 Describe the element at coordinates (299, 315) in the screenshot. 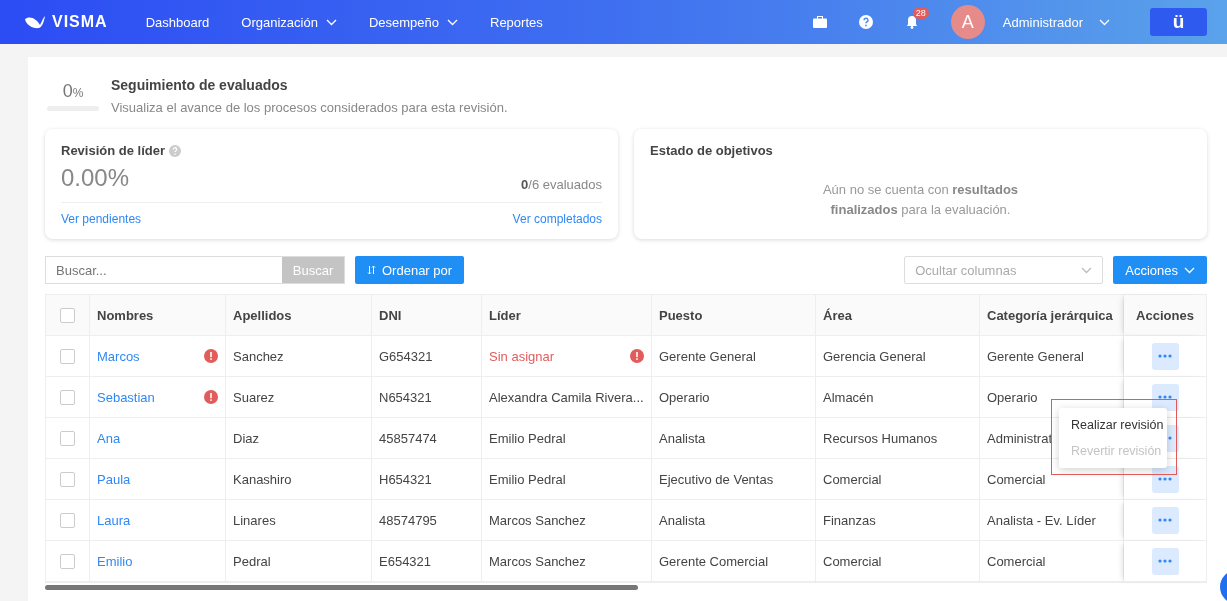

I see `column-header: Apellidos` at that location.